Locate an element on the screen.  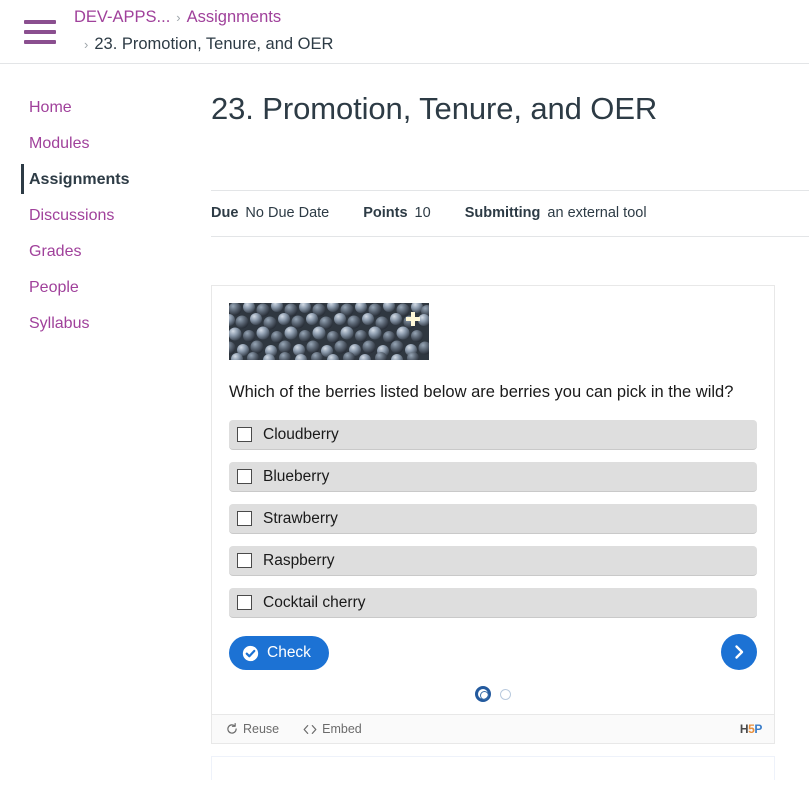
answer-option-label: Blueberry is located at coordinates (296, 476).